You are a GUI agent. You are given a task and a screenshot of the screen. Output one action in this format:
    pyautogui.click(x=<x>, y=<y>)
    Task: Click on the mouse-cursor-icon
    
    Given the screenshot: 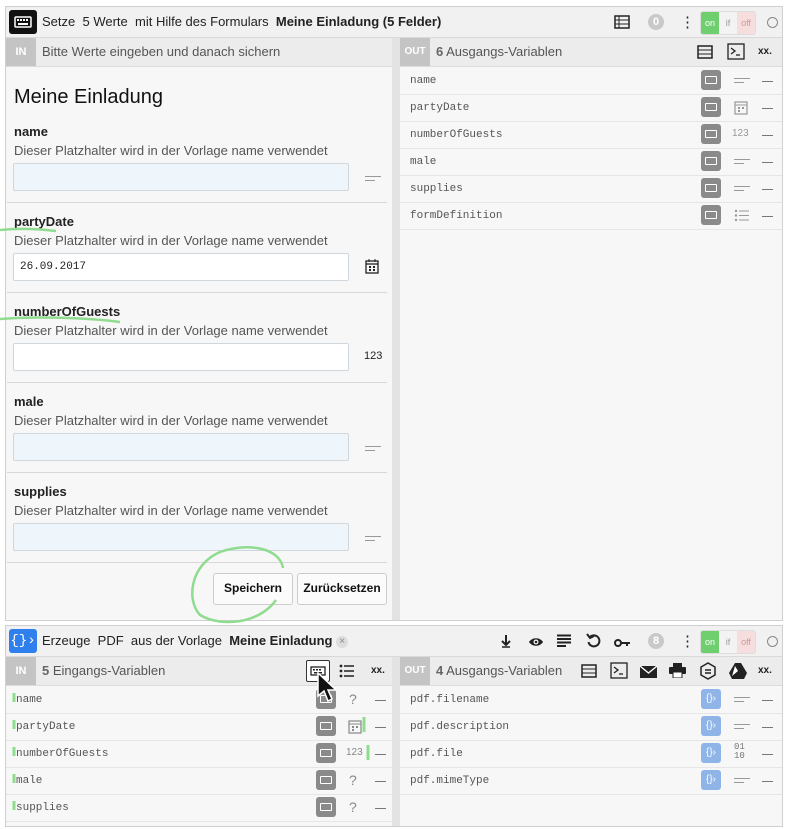 What is the action you would take?
    pyautogui.click(x=327, y=687)
    